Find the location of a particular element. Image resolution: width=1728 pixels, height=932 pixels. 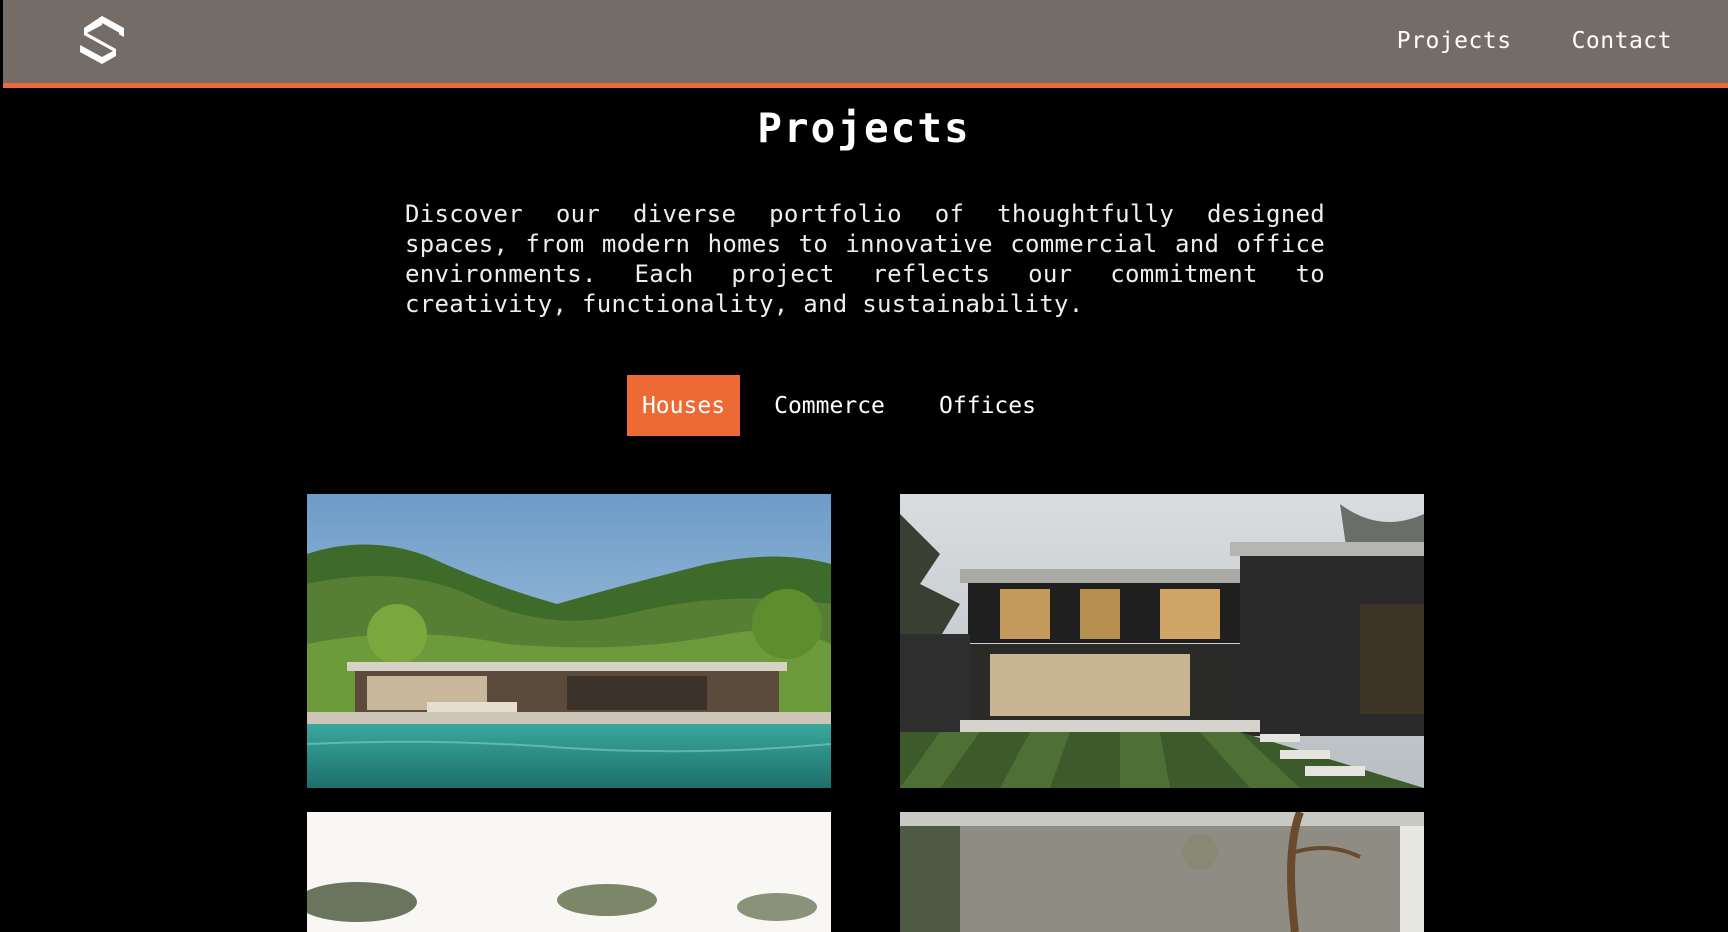

main-nav: Projects Contact is located at coordinates (1534, 41).